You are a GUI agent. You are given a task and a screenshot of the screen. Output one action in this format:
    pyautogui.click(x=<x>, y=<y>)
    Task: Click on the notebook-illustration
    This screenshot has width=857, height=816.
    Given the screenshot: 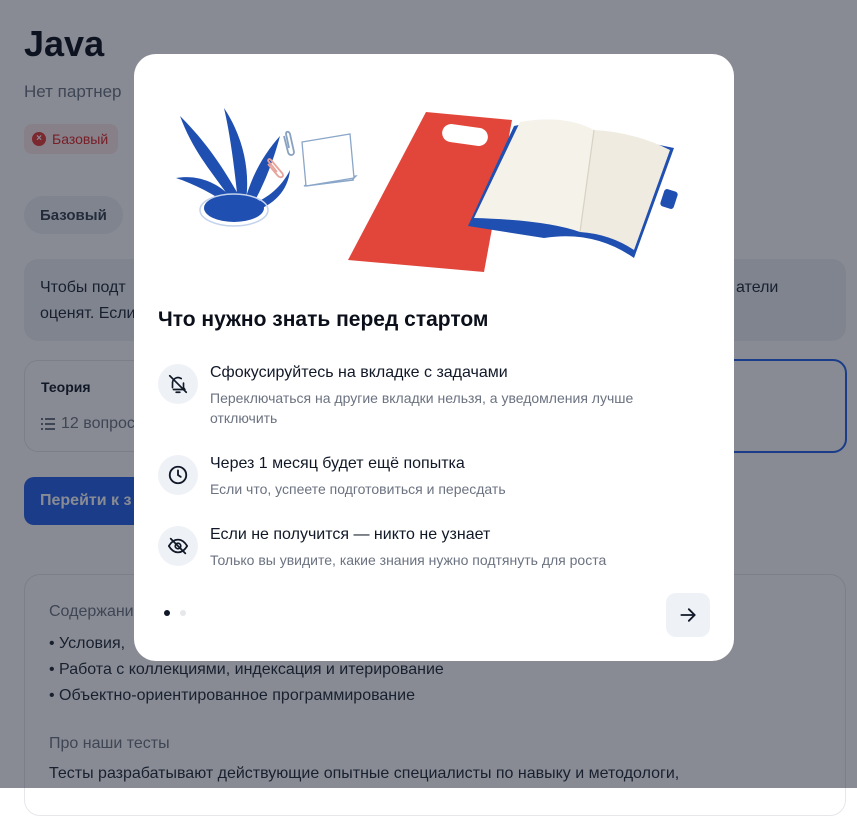 What is the action you would take?
    pyautogui.click(x=427, y=190)
    